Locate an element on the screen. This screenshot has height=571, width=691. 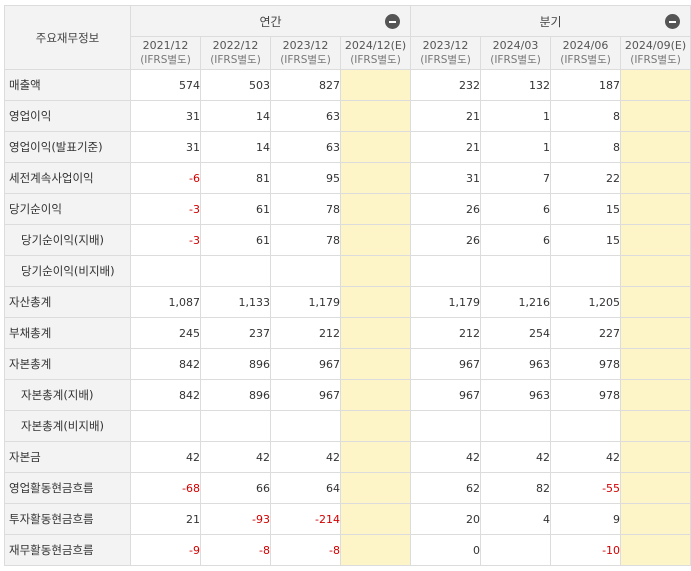
table-cell: 9 is located at coordinates (586, 519).